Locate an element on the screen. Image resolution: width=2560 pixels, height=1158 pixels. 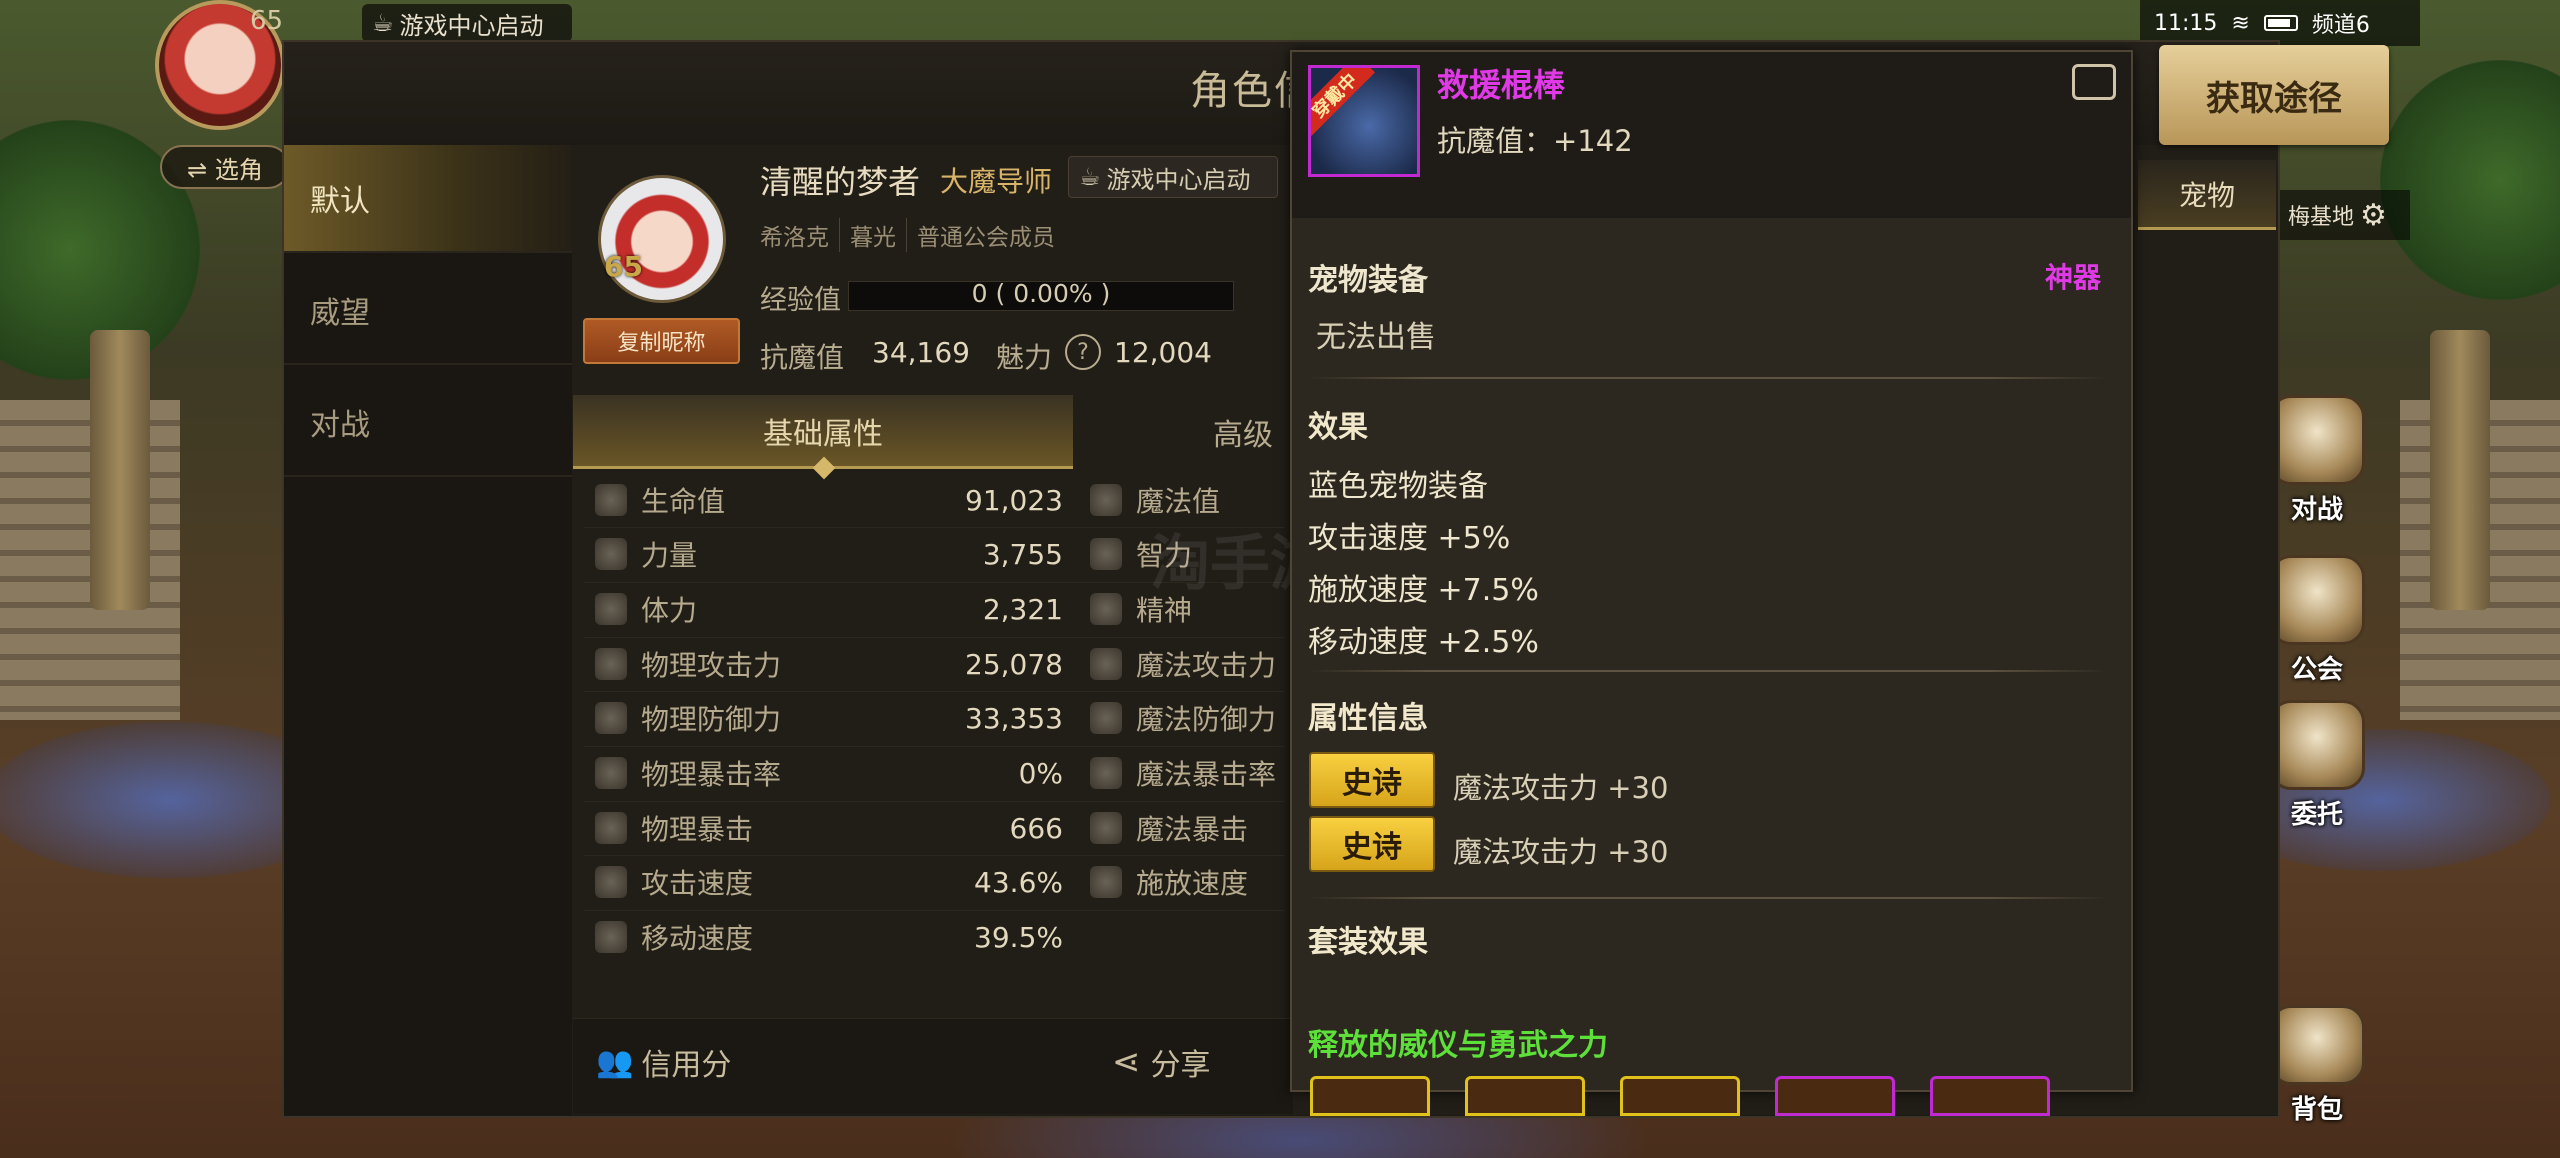
external-share-icon is located at coordinates (2094, 82).